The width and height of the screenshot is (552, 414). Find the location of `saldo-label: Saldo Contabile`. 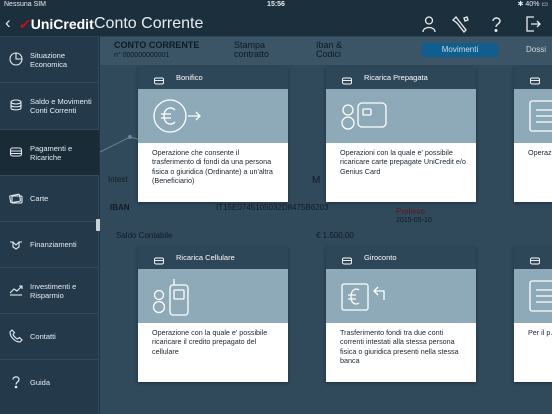

saldo-label: Saldo Contabile is located at coordinates (144, 235).